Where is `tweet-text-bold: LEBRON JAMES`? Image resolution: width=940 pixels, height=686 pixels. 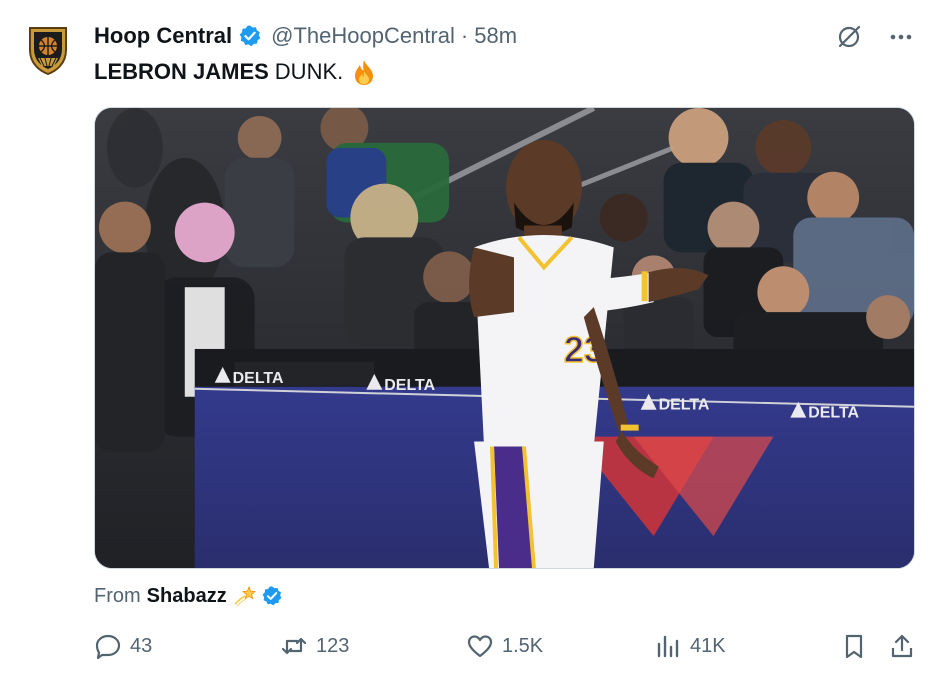 tweet-text-bold: LEBRON JAMES is located at coordinates (181, 71).